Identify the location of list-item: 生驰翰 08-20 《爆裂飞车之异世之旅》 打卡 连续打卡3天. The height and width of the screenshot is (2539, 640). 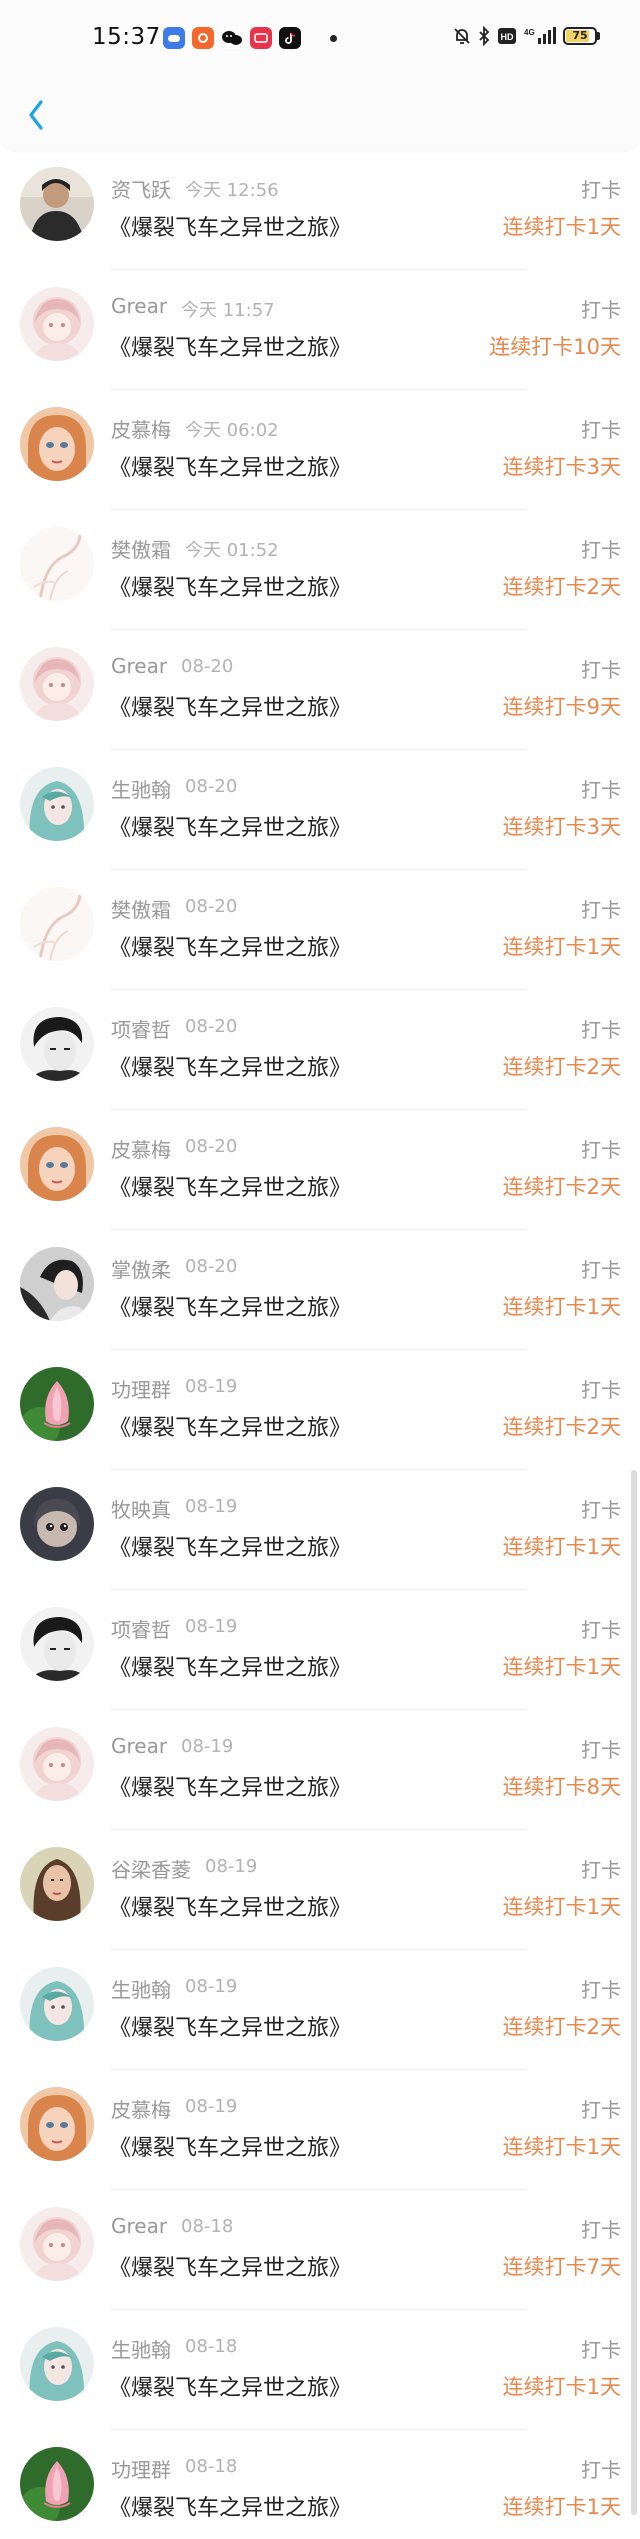
(320, 810).